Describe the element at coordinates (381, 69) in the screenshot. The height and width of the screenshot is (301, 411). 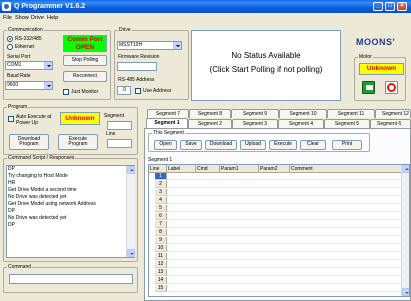
I see `motor-status: Unknown` at that location.